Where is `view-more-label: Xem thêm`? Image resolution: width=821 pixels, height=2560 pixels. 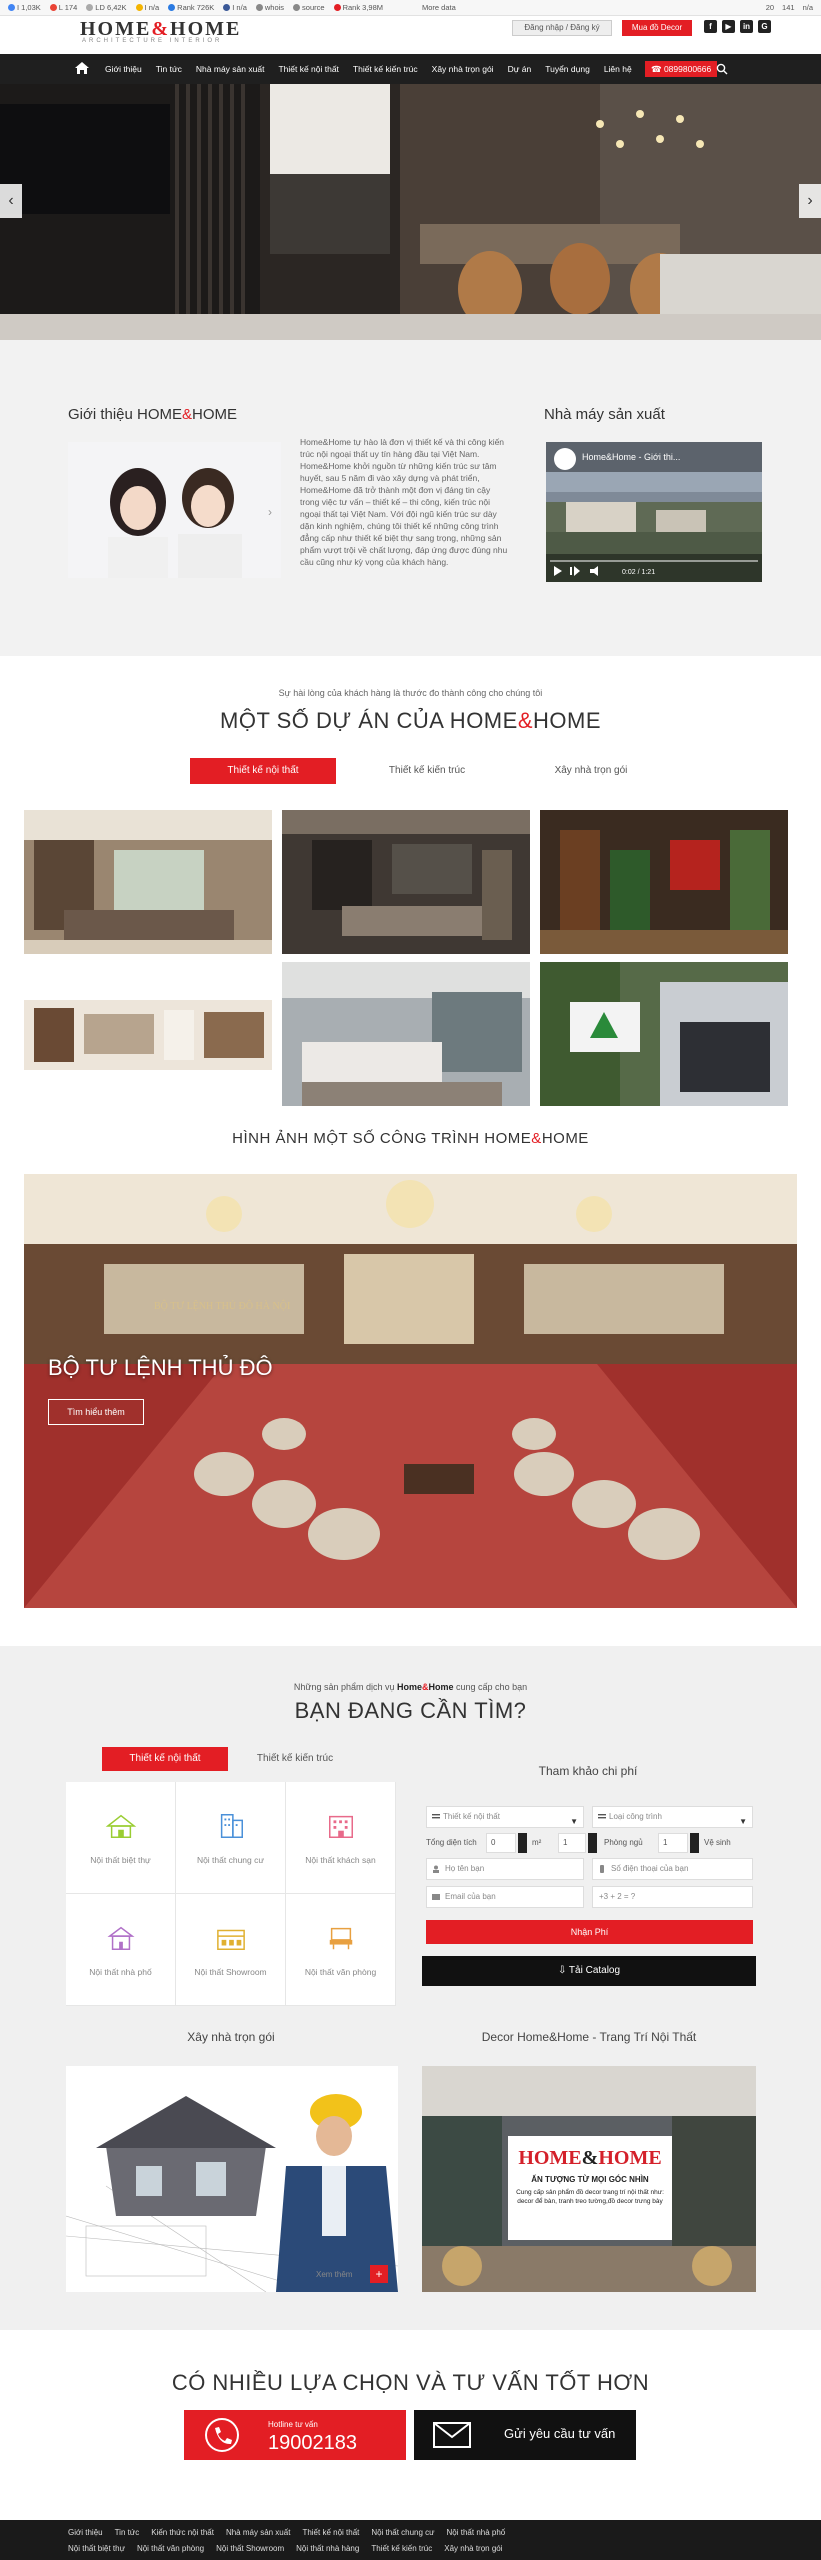
view-more-label: Xem thêm is located at coordinates (334, 2274).